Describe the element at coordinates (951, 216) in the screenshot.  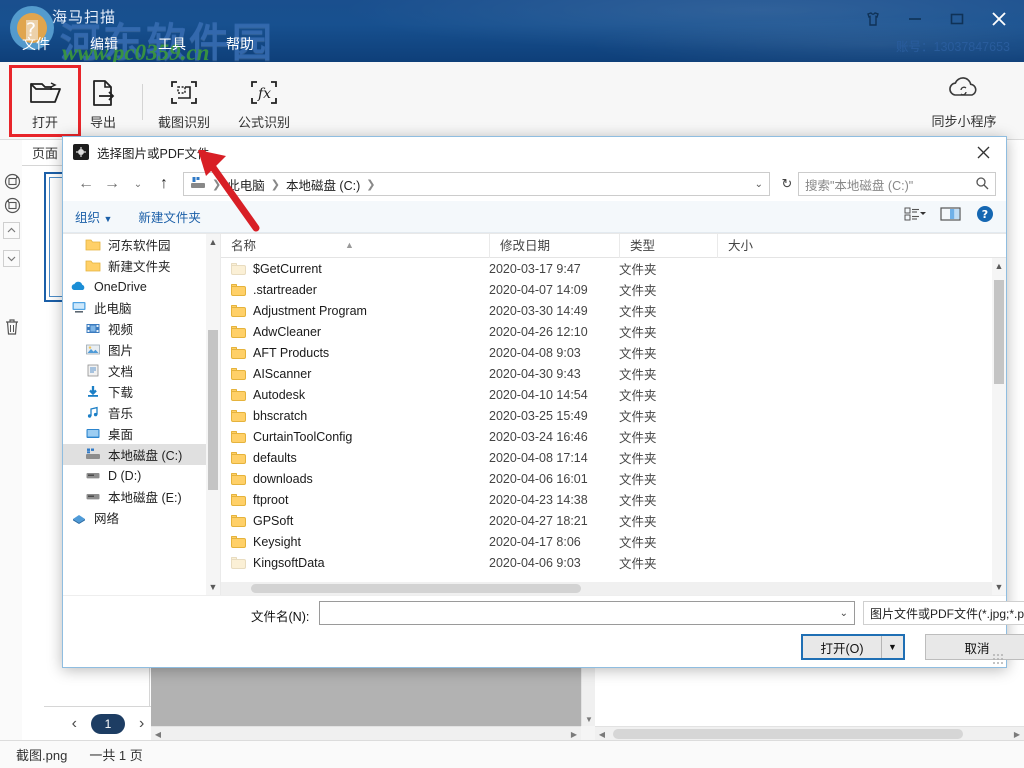
I see `preview-pane-icon` at that location.